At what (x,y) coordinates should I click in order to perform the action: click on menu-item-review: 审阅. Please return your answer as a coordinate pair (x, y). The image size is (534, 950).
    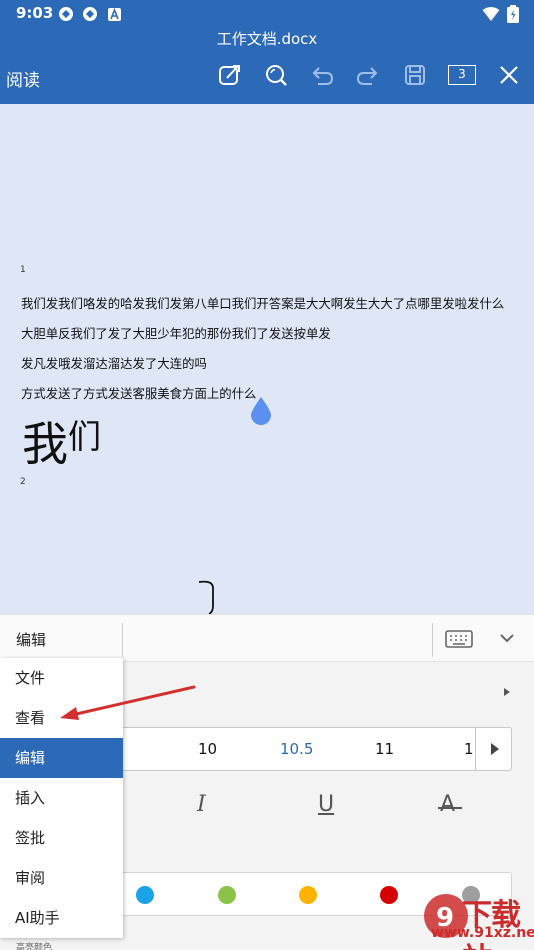
    Looking at the image, I should click on (61, 878).